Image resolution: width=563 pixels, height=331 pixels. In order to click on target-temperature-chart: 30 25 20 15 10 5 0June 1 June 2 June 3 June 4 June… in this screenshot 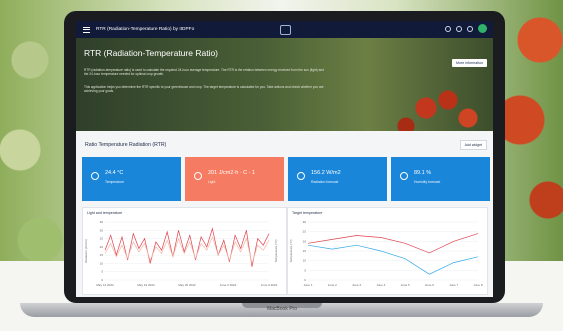, I will do `click(386, 253)`.